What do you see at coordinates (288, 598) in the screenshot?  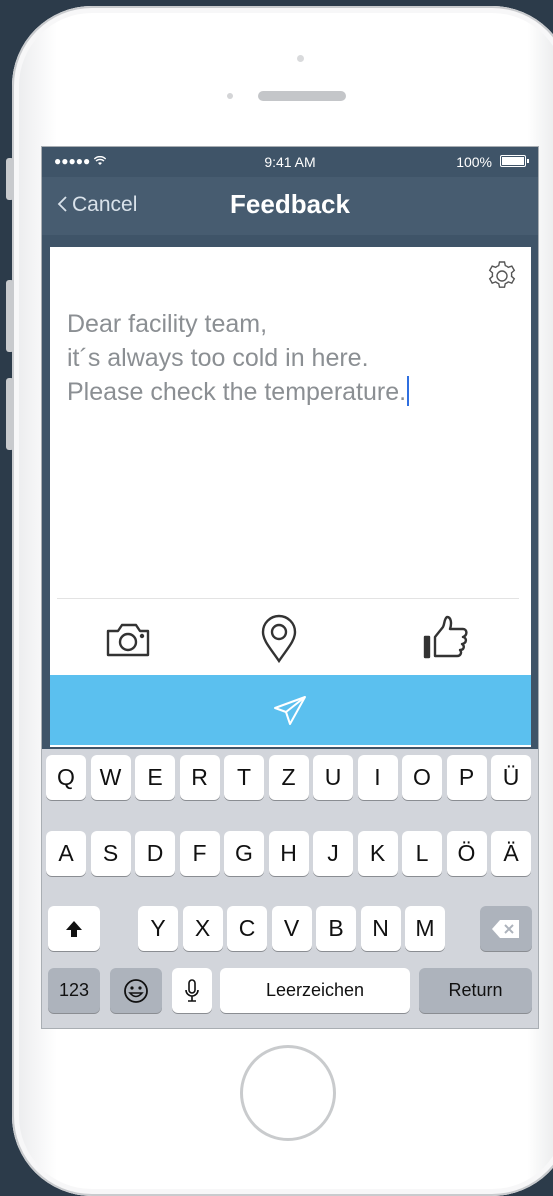 I see `divider` at bounding box center [288, 598].